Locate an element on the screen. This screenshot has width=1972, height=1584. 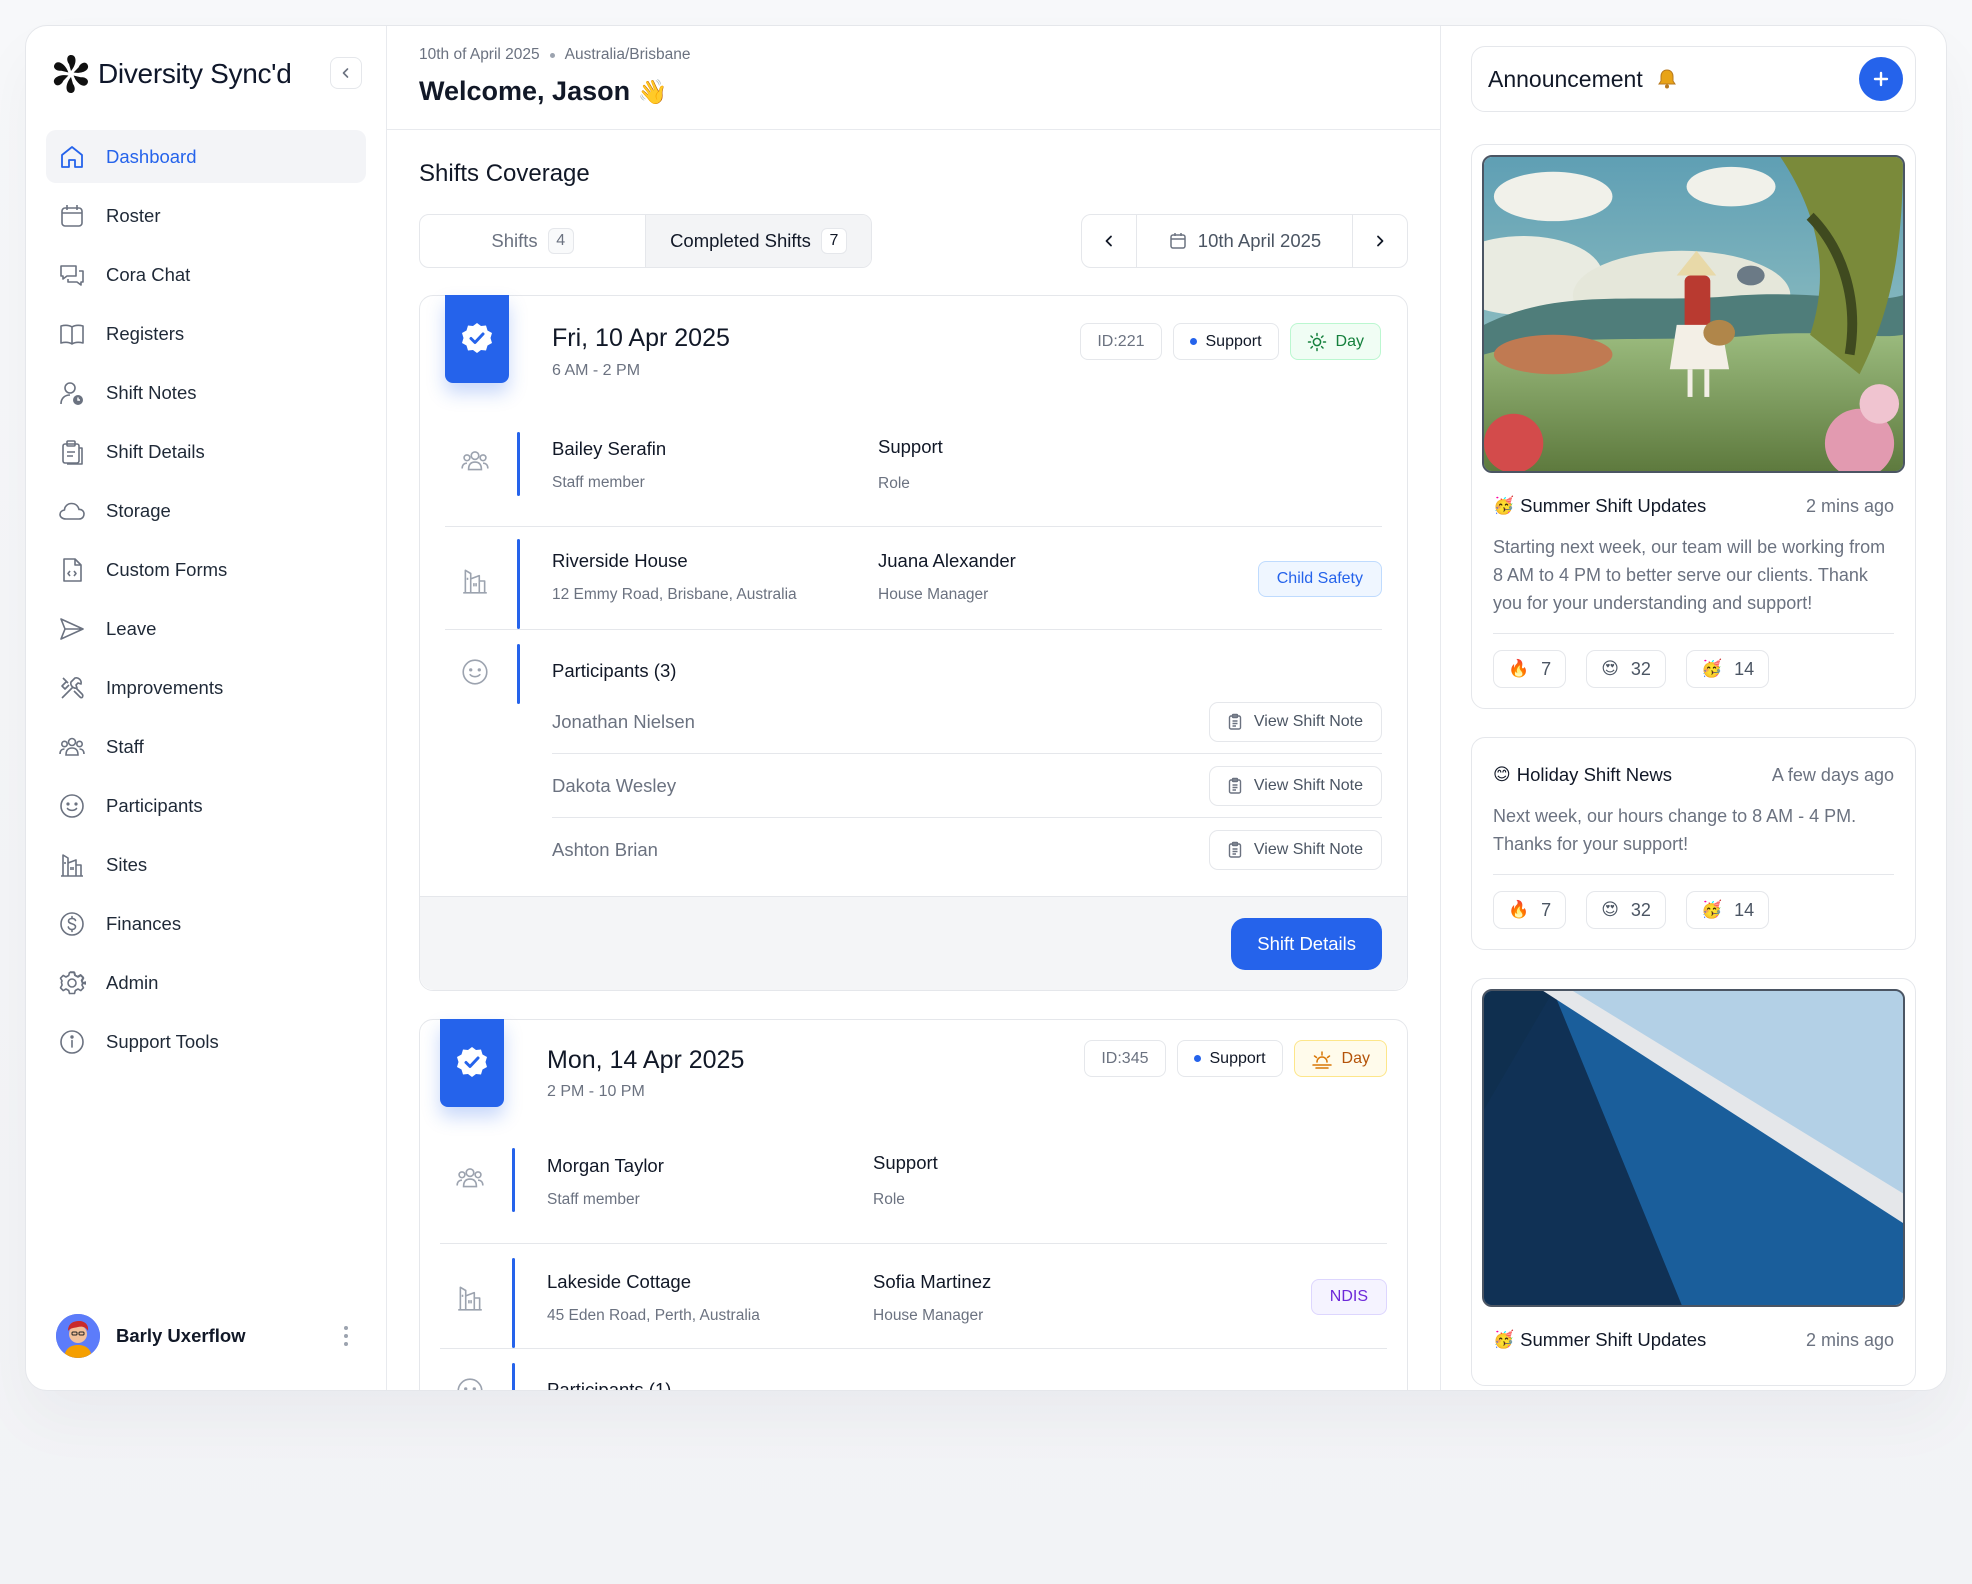
manager-name: Sofia Martinez is located at coordinates (932, 1281).